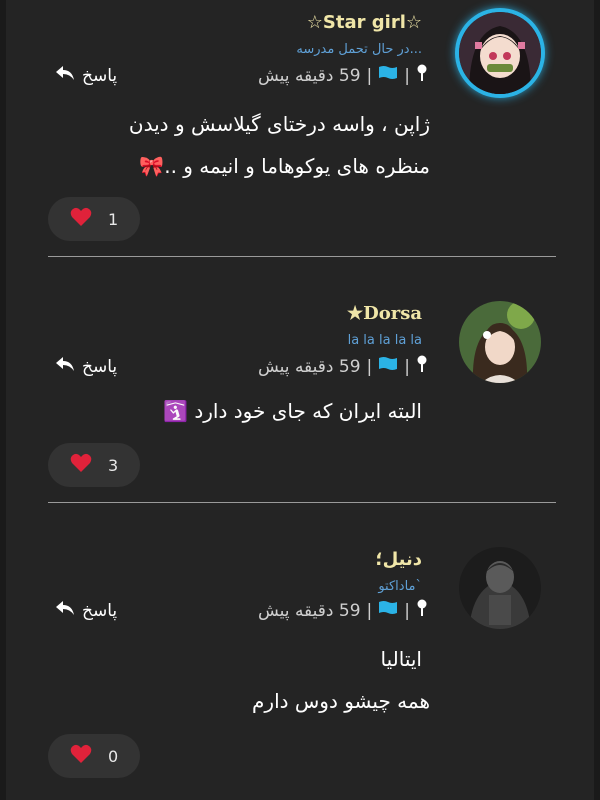 The image size is (600, 800). I want to click on comment-text-line: همه چیشو دوس دارم, so click(341, 701).